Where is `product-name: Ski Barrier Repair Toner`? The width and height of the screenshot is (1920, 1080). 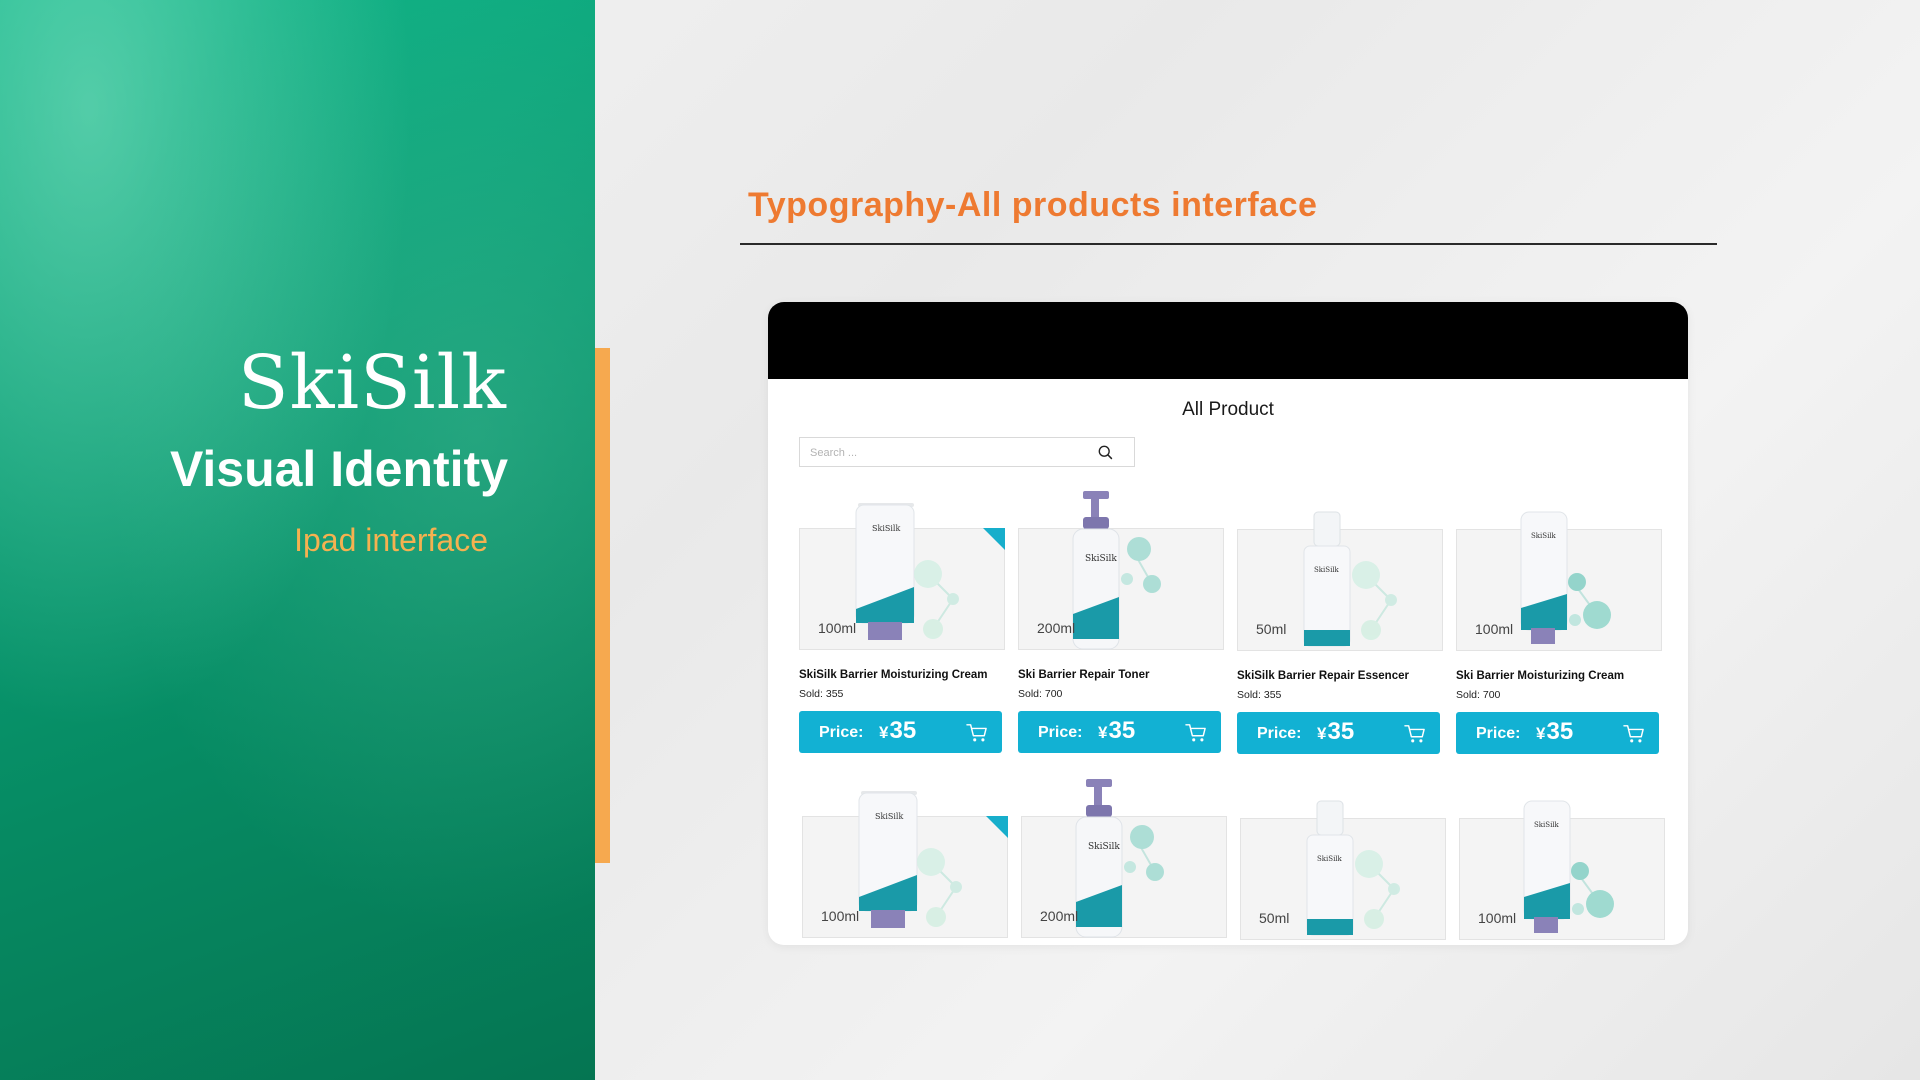 product-name: Ski Barrier Repair Toner is located at coordinates (1128, 675).